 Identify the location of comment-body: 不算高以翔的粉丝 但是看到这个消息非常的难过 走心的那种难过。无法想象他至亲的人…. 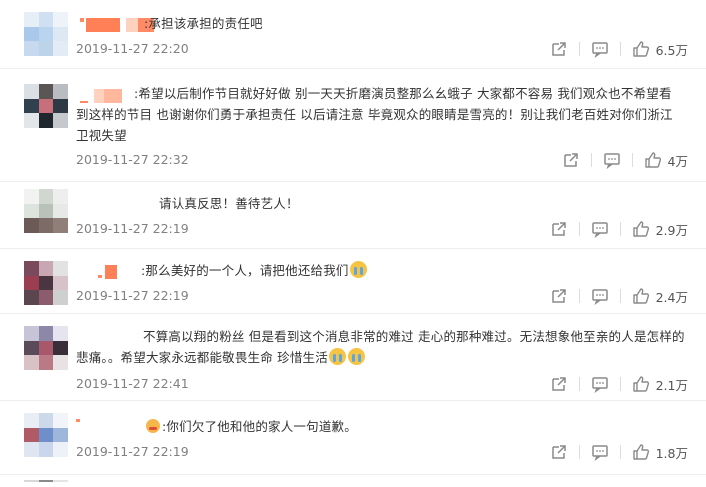
(380, 347).